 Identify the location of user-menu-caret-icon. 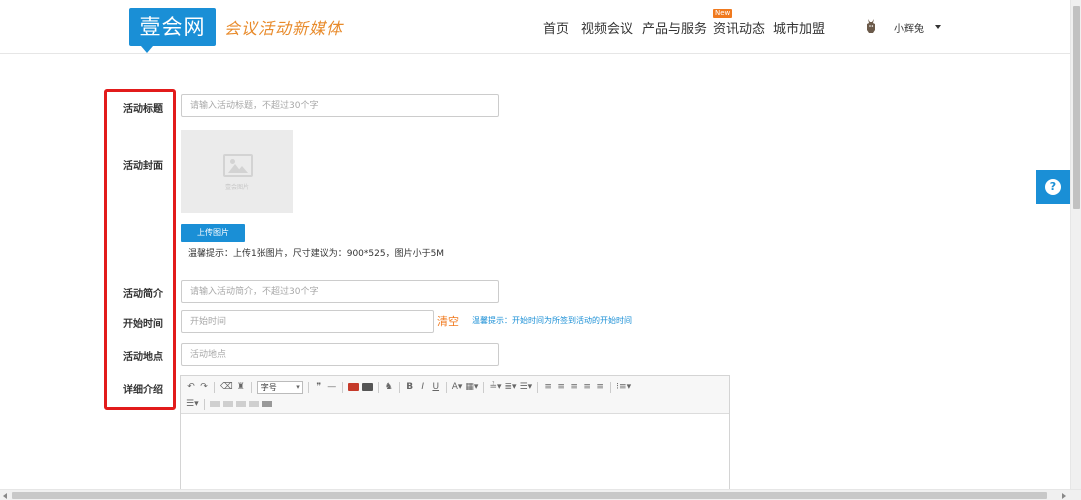
(938, 27).